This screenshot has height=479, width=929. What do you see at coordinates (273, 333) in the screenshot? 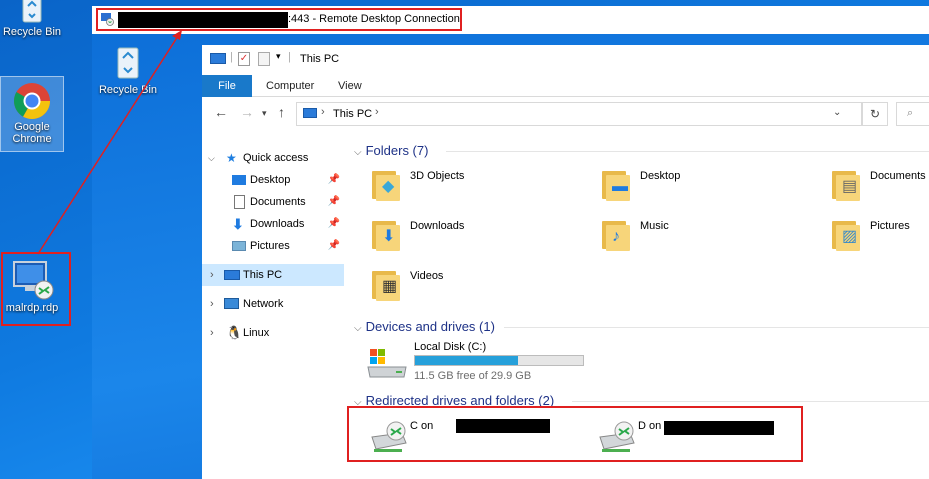
I see `nav-linux: › 🐧 Linux` at bounding box center [273, 333].